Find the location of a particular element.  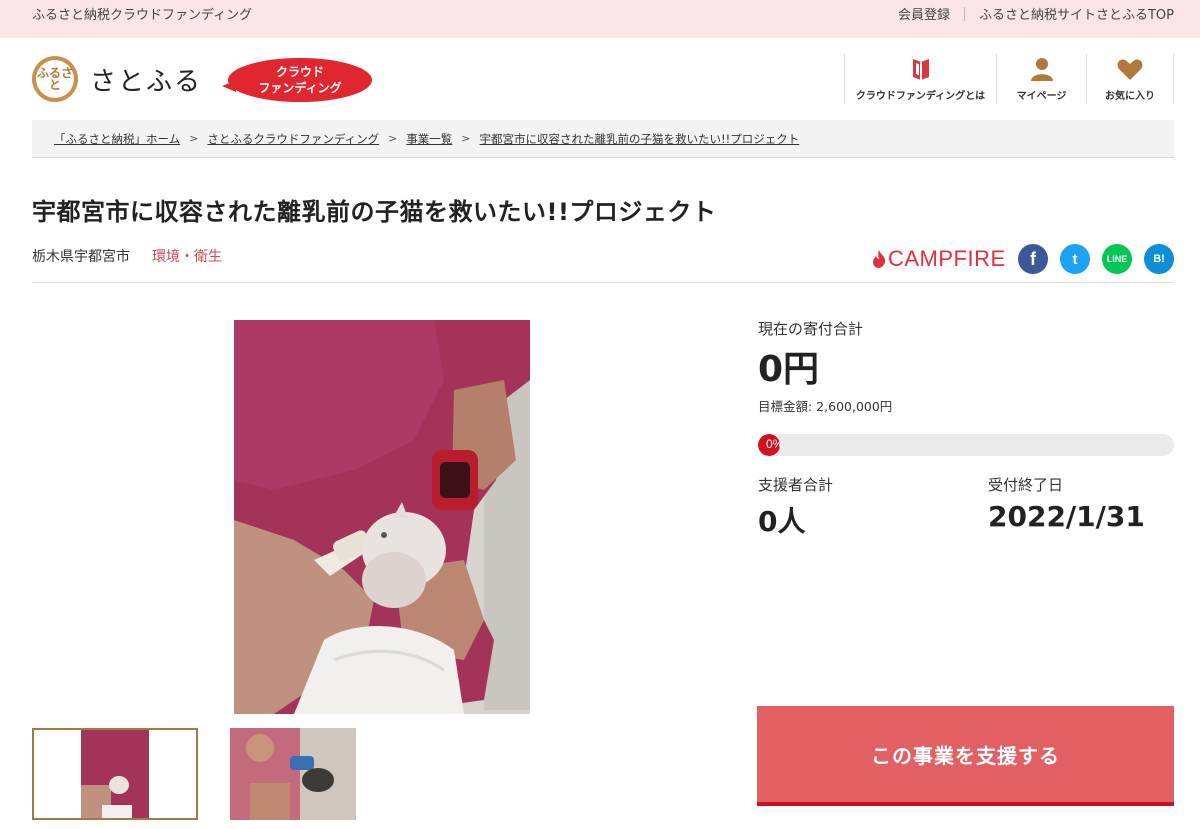

campfire-logo: CAMPFIRE is located at coordinates (939, 259).